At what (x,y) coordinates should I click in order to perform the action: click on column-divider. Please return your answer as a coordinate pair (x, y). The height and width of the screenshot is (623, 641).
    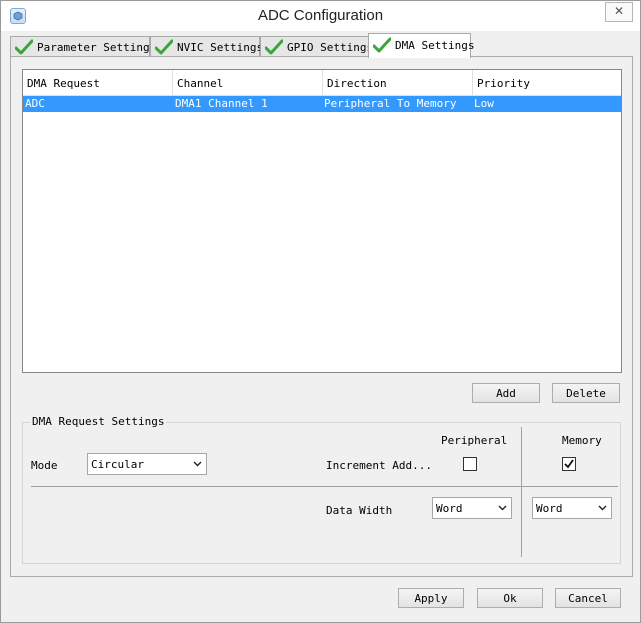
    Looking at the image, I should click on (521, 492).